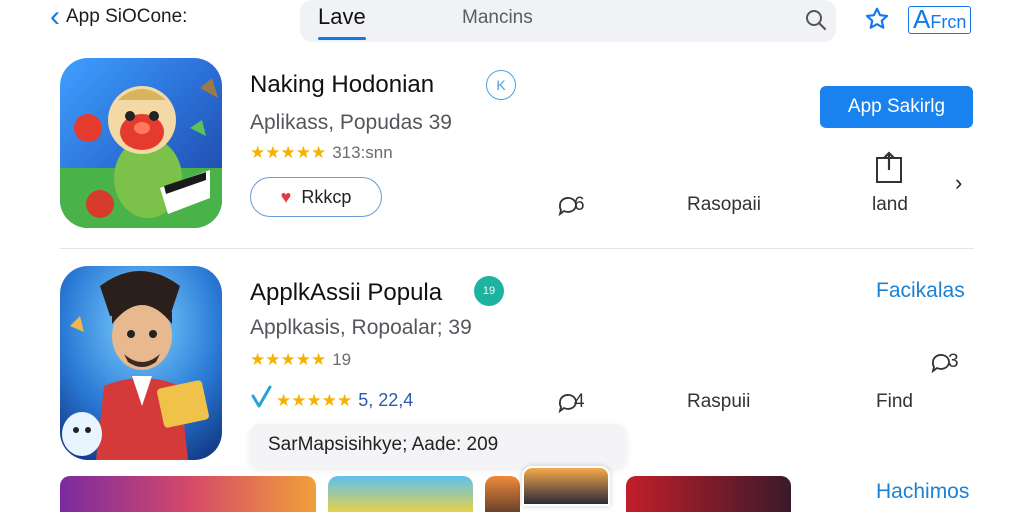 This screenshot has height=512, width=1024. I want to click on link-facikalas: Facikalas, so click(920, 291).